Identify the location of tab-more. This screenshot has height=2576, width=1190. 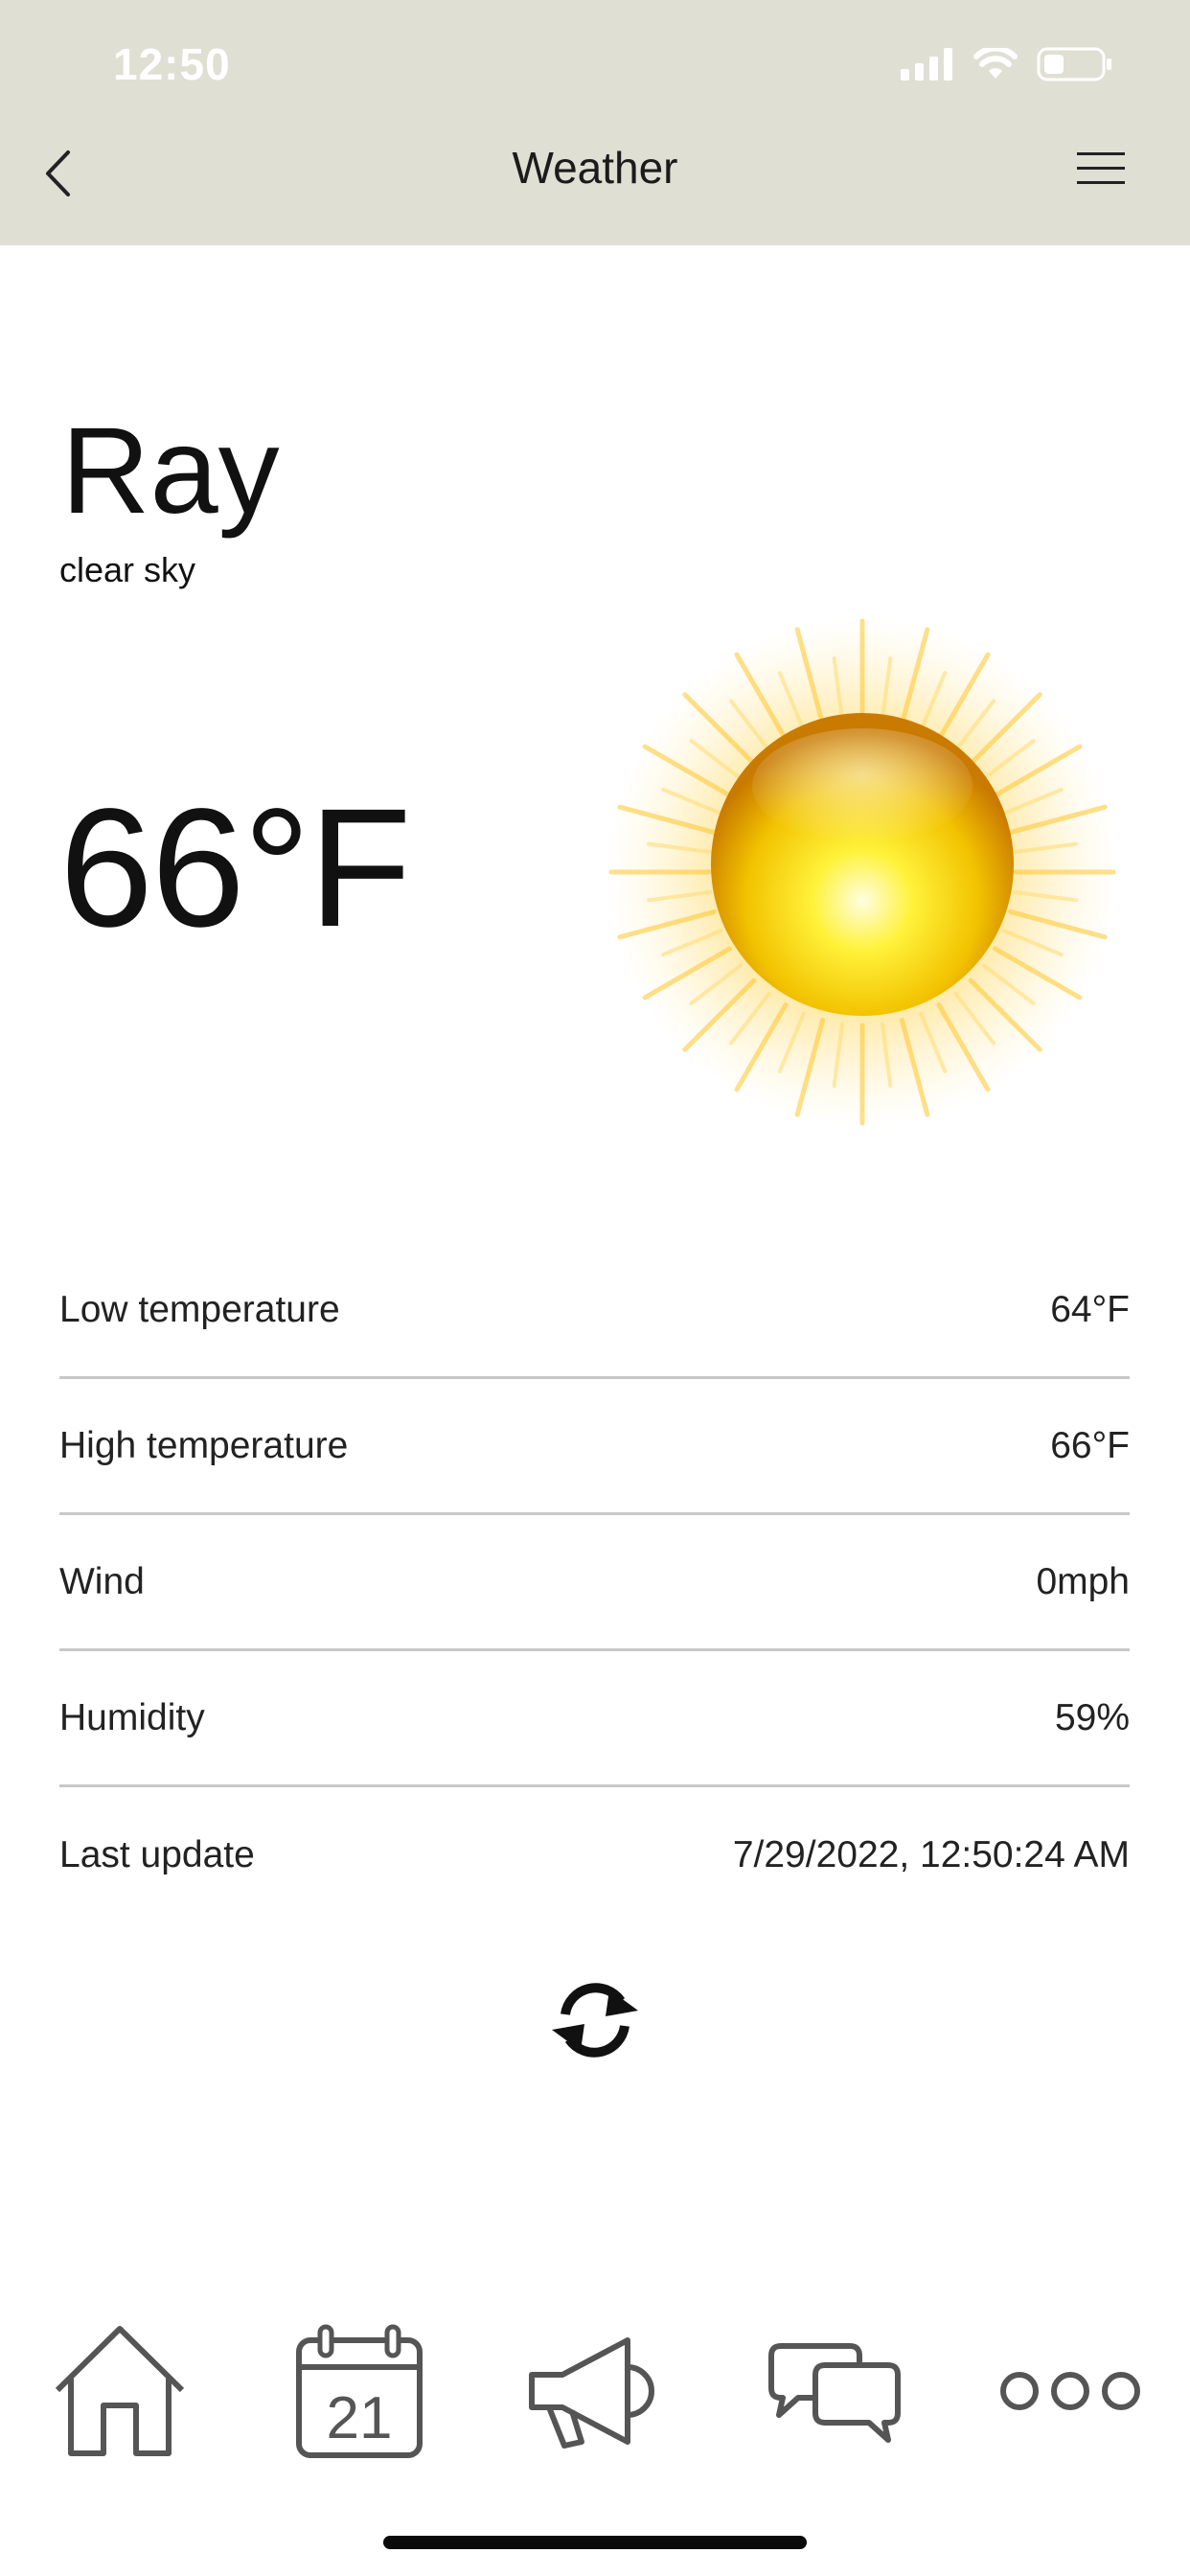
(1070, 2391).